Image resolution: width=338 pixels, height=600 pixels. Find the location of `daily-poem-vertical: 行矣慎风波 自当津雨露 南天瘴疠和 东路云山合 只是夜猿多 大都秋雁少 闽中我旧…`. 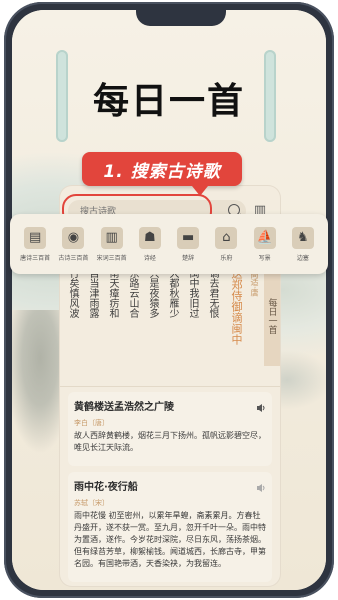

daily-poem-vertical: 行矣慎风波 自当津雨露 南天瘴疠和 东路云山合 只是夜猿多 大都秋雁少 闽中我旧… is located at coordinates (166, 325).